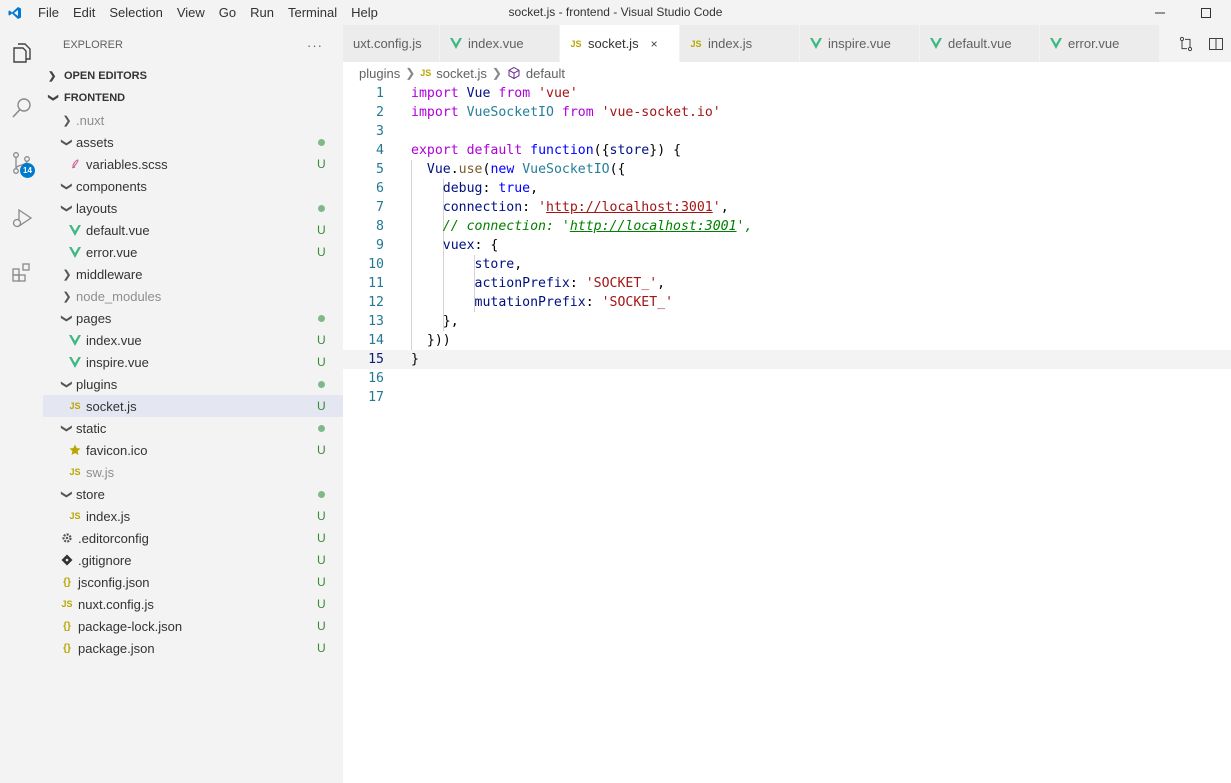 The height and width of the screenshot is (783, 1231). Describe the element at coordinates (21, 107) in the screenshot. I see `activity-search` at that location.